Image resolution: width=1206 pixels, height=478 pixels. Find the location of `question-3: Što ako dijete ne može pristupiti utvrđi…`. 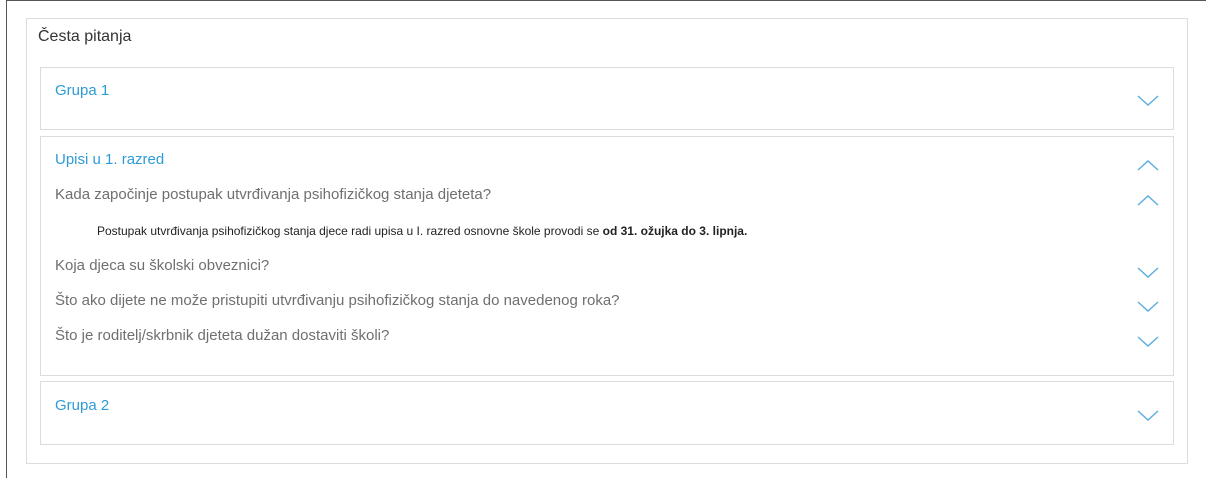

question-3: Što ako dijete ne može pristupiti utvrđi… is located at coordinates (337, 300).